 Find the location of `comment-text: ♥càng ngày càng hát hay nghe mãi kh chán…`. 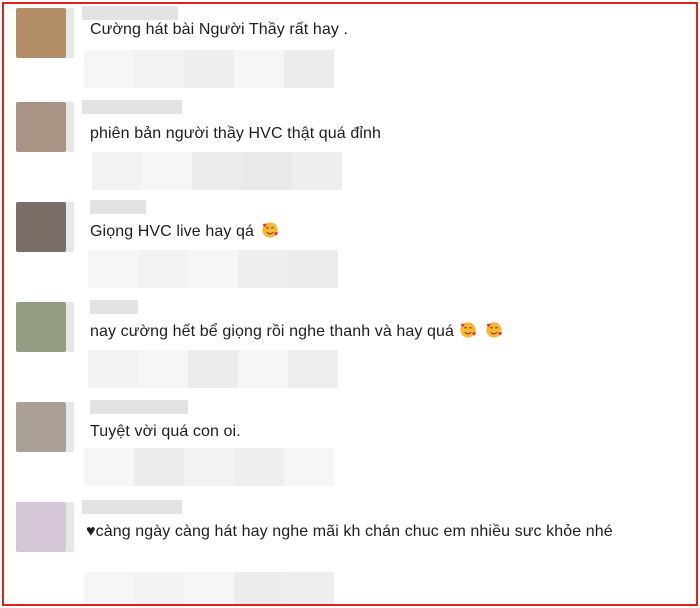

comment-text: ♥càng ngày càng hát hay nghe mãi kh chán… is located at coordinates (349, 531).